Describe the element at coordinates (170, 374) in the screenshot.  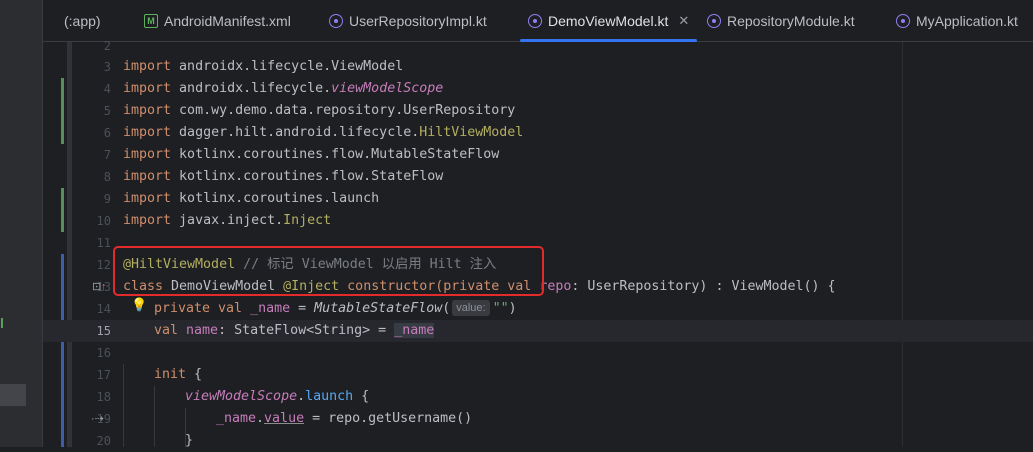
I see `keyword: init` at that location.